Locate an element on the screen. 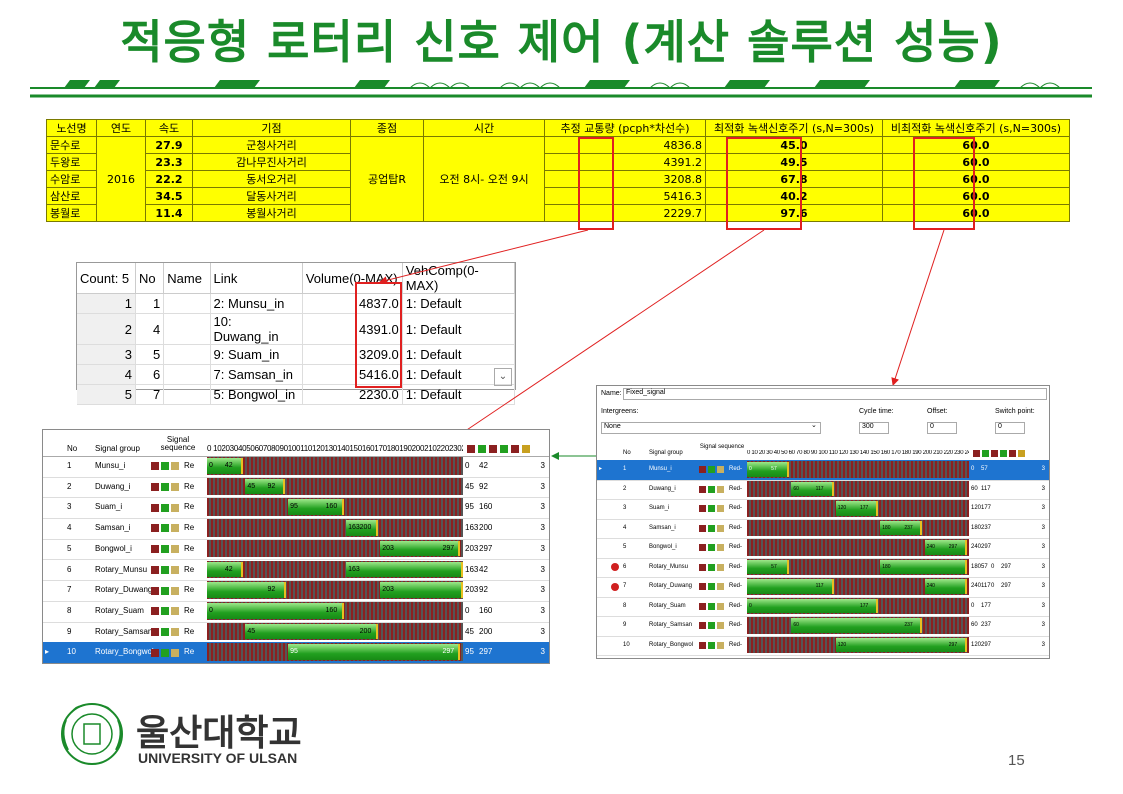  green-end-value: 177 is located at coordinates (986, 605).